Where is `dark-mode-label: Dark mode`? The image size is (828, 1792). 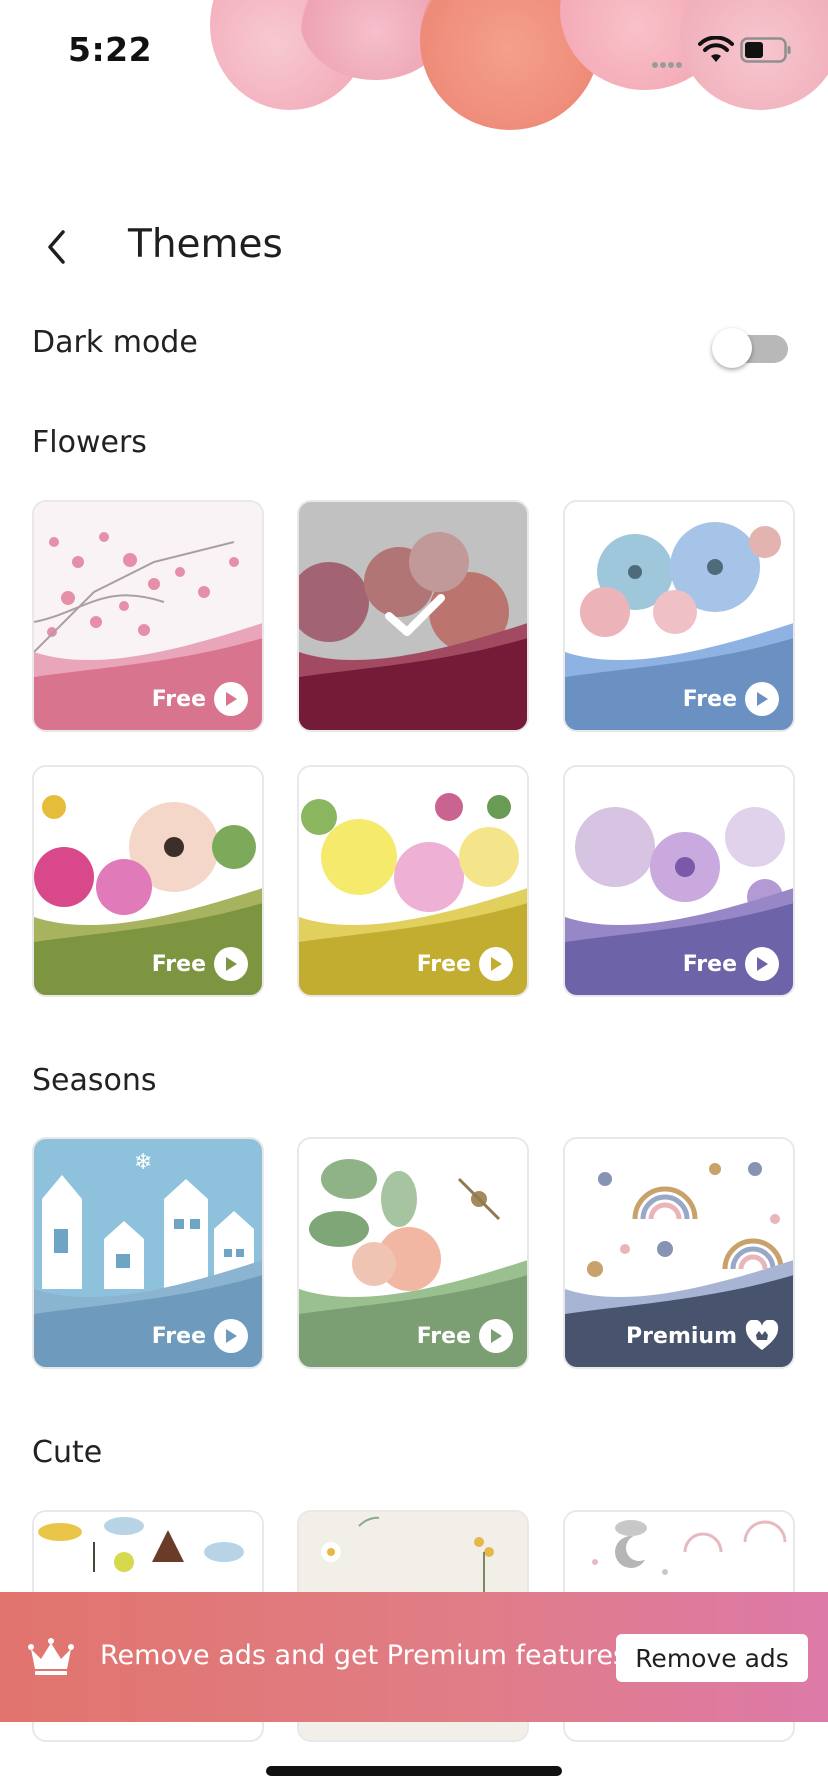
dark-mode-label: Dark mode is located at coordinates (115, 342).